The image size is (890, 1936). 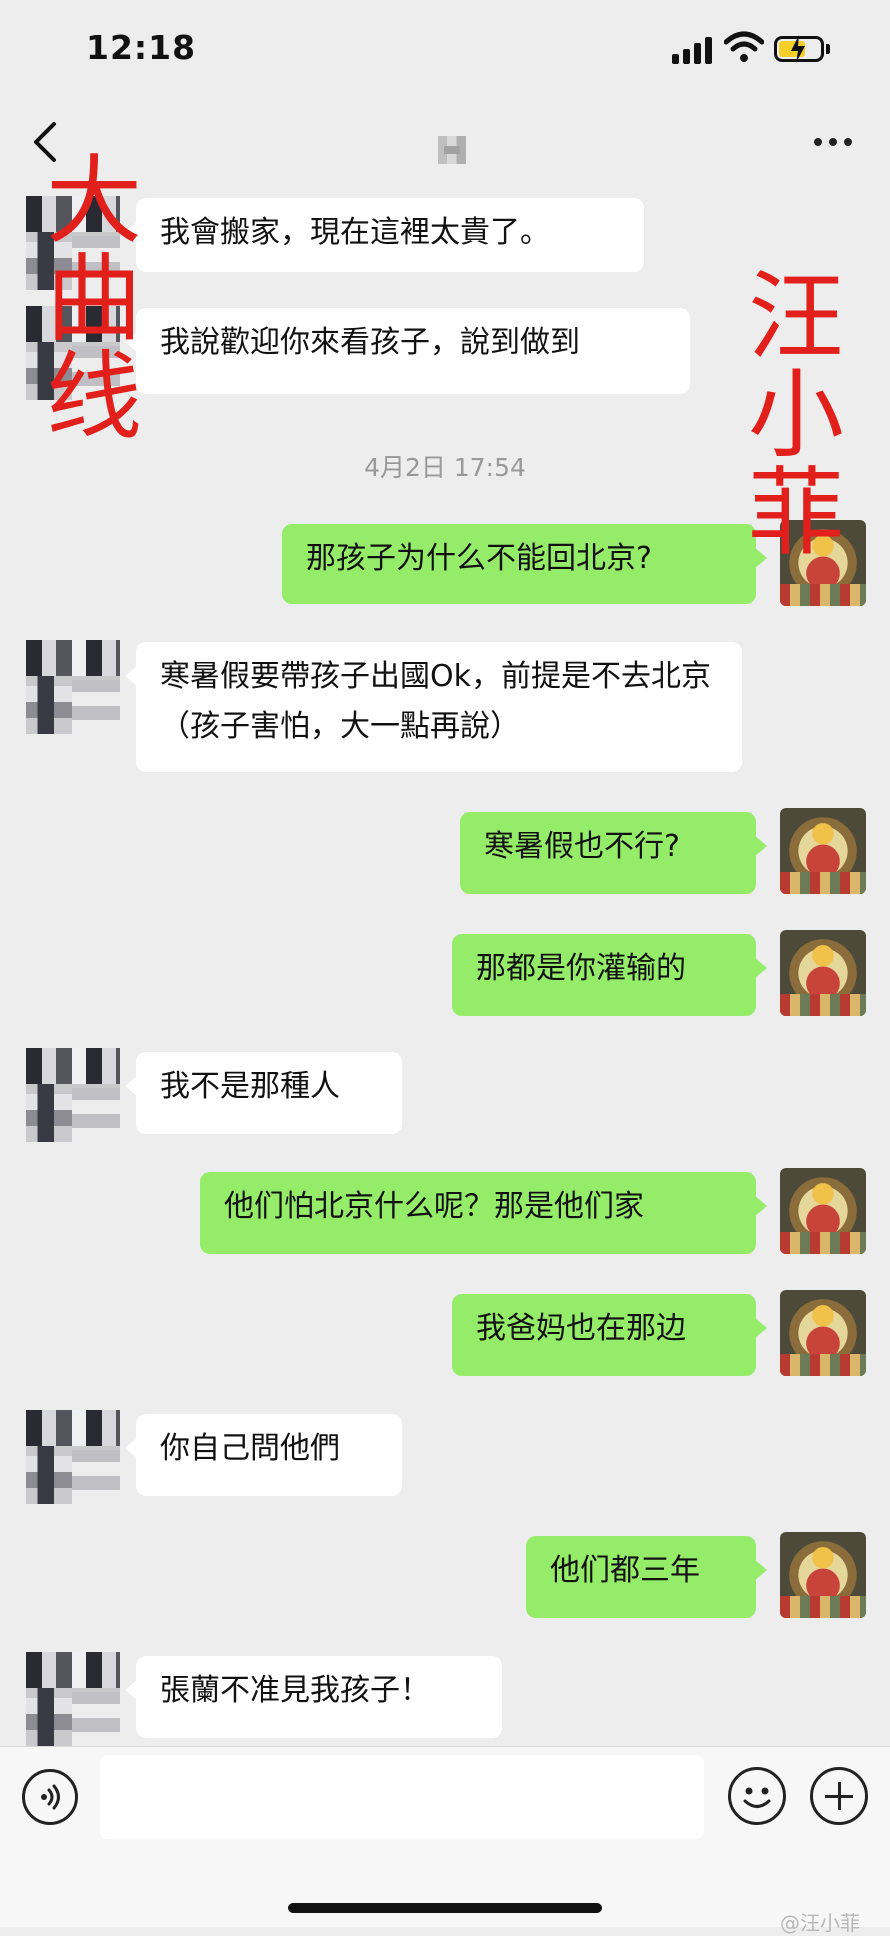 What do you see at coordinates (839, 1796) in the screenshot?
I see `plus-icon` at bounding box center [839, 1796].